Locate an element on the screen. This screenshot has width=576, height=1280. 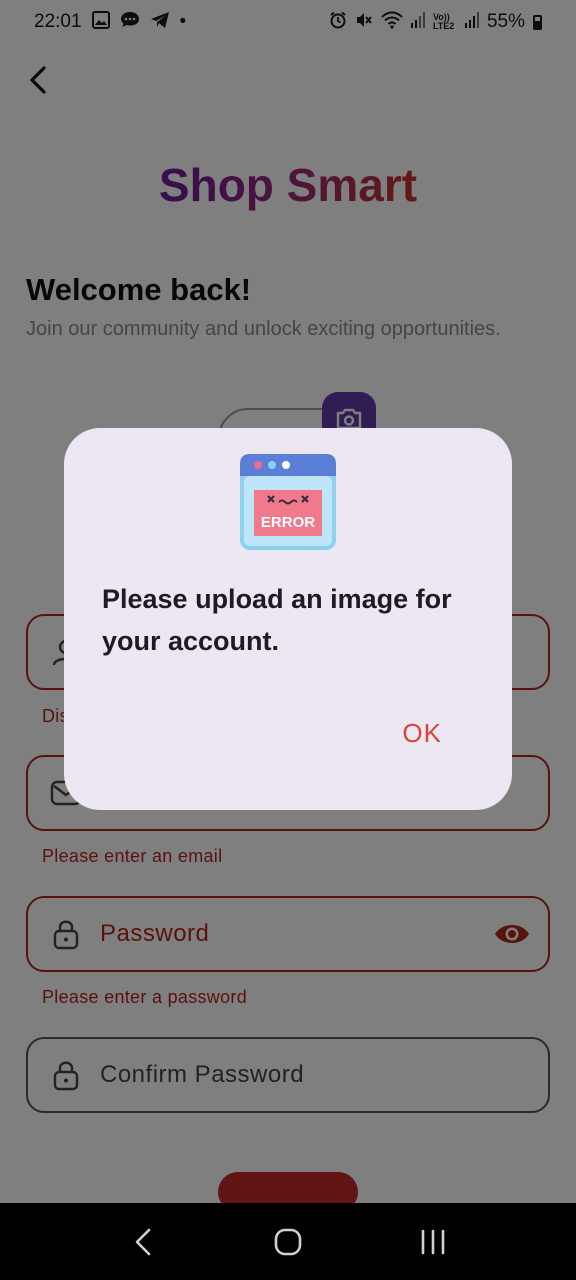
nav-home-button is located at coordinates (288, 1242).